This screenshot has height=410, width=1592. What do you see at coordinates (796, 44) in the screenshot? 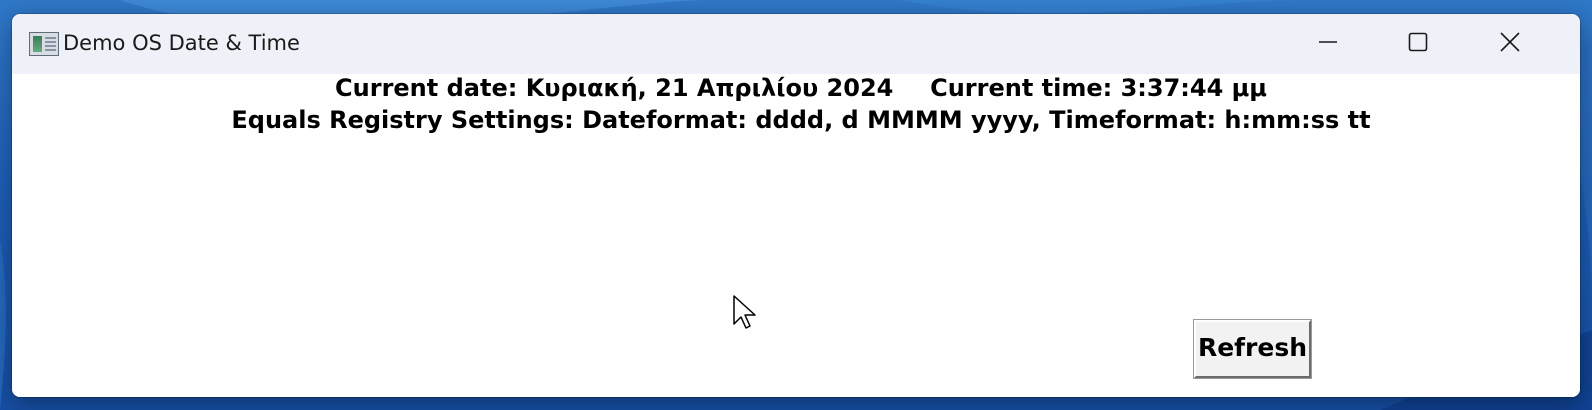
I see `title-bar: Demo OS Date & Time` at bounding box center [796, 44].